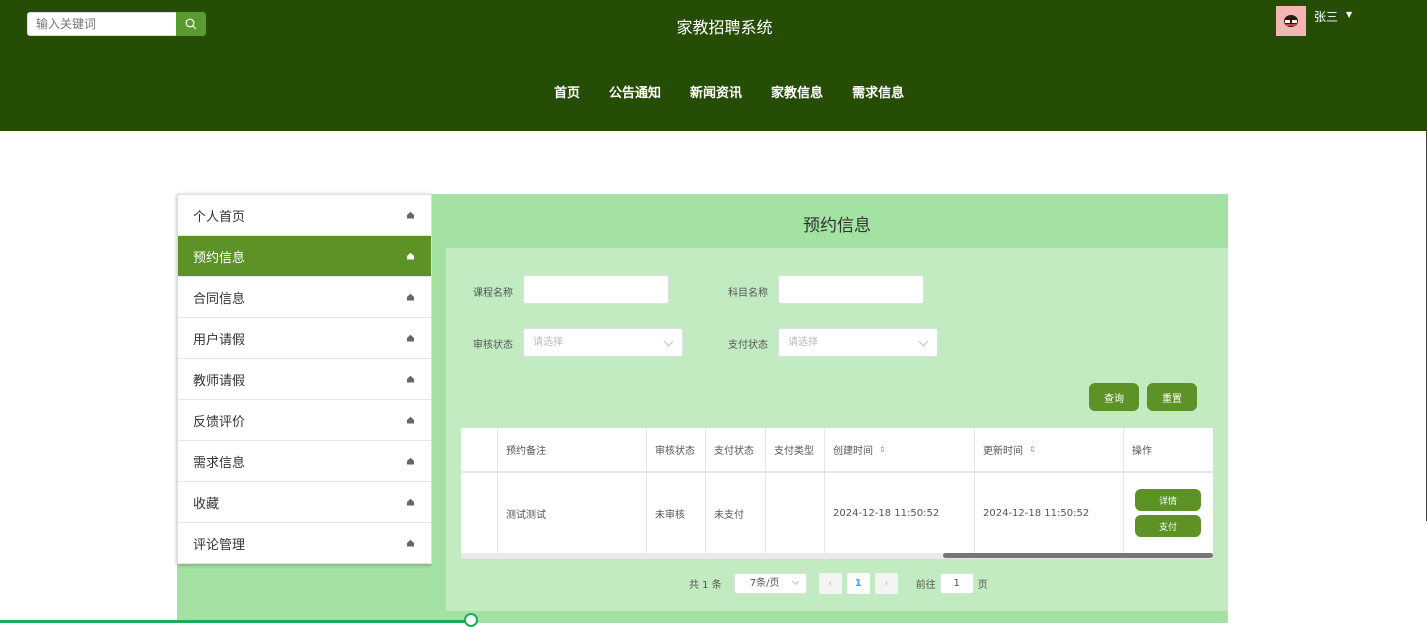 The width and height of the screenshot is (1427, 627). I want to click on prev-page-button: ‹, so click(830, 583).